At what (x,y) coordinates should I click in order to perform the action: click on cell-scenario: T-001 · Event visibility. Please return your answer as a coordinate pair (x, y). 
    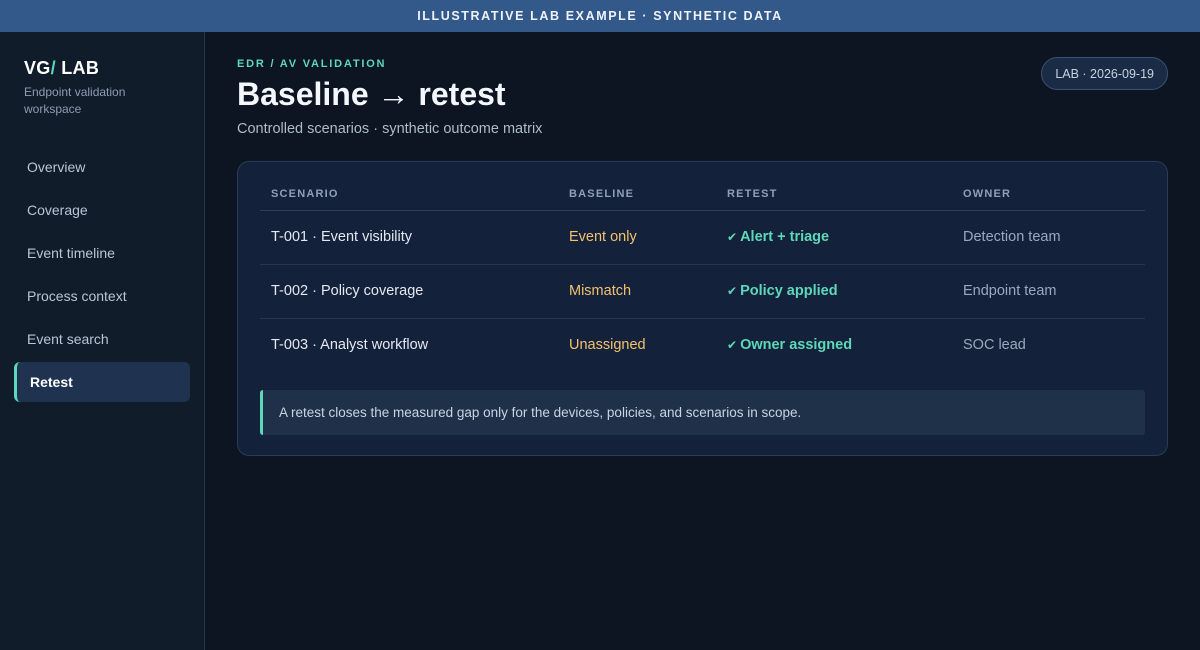
    Looking at the image, I should click on (409, 237).